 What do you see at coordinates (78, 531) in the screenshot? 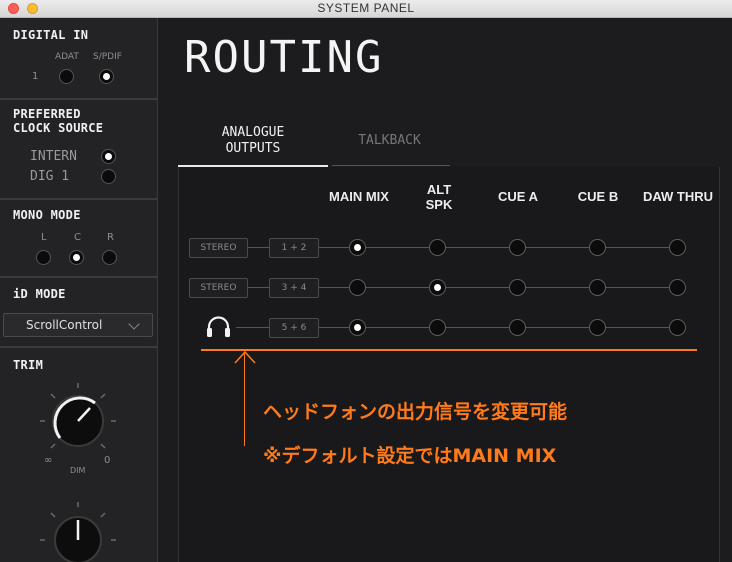
I see `dim-knob` at bounding box center [78, 531].